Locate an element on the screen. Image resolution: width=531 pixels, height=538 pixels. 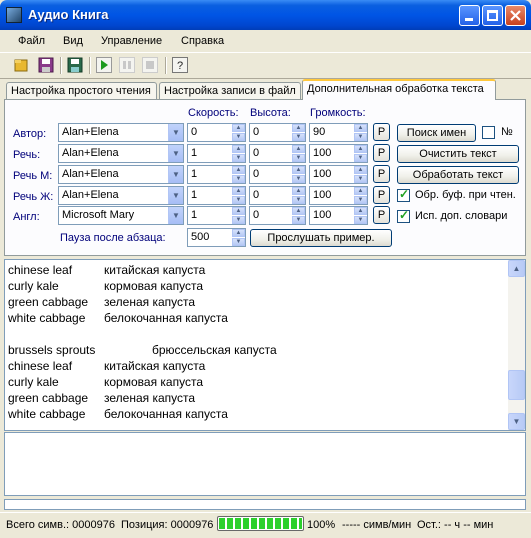
volume-stepper-speech-male: 100 ▲ ▼ is located at coordinates (338, 174).